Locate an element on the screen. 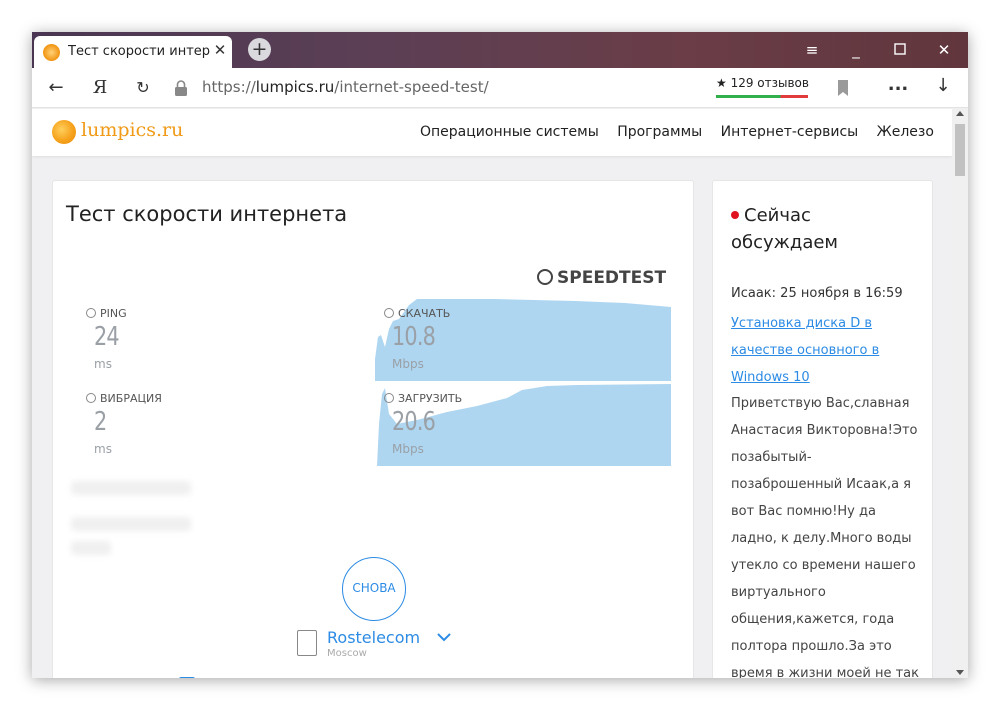 The image size is (1000, 710). download-label: СКАЧАТЬ is located at coordinates (417, 313).